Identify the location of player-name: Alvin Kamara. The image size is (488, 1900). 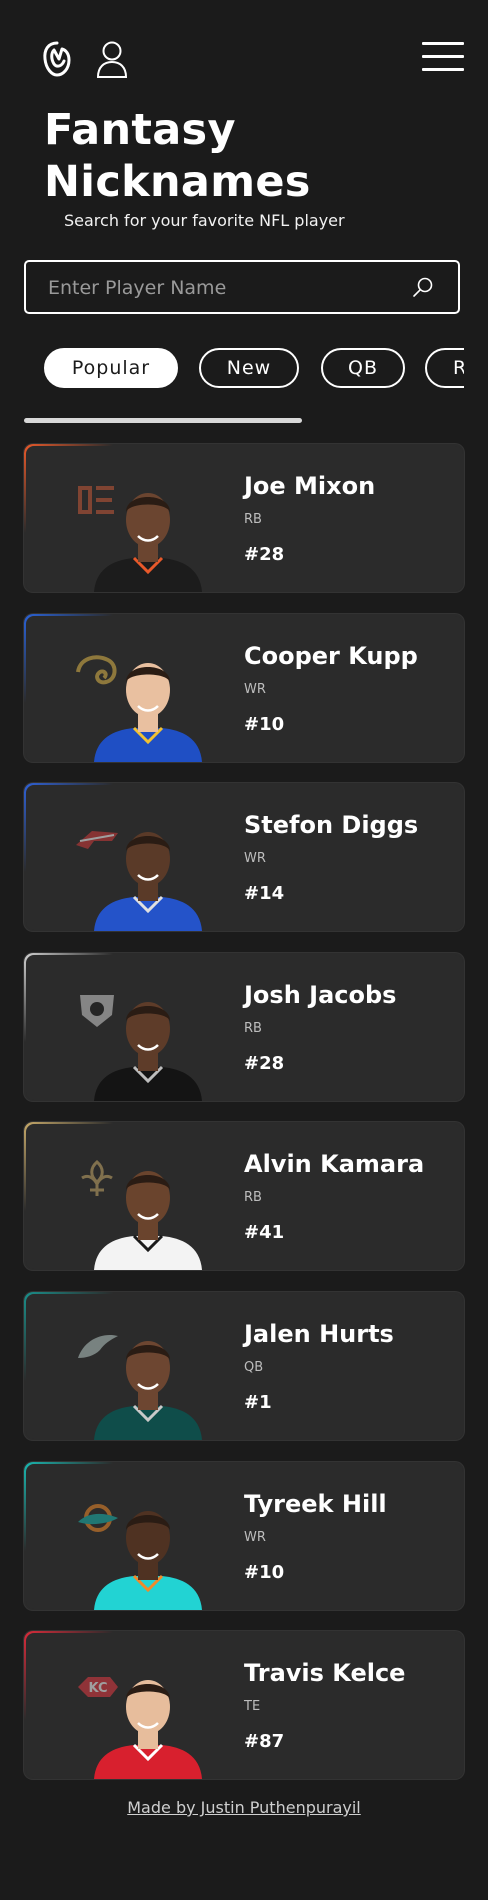
(334, 1164).